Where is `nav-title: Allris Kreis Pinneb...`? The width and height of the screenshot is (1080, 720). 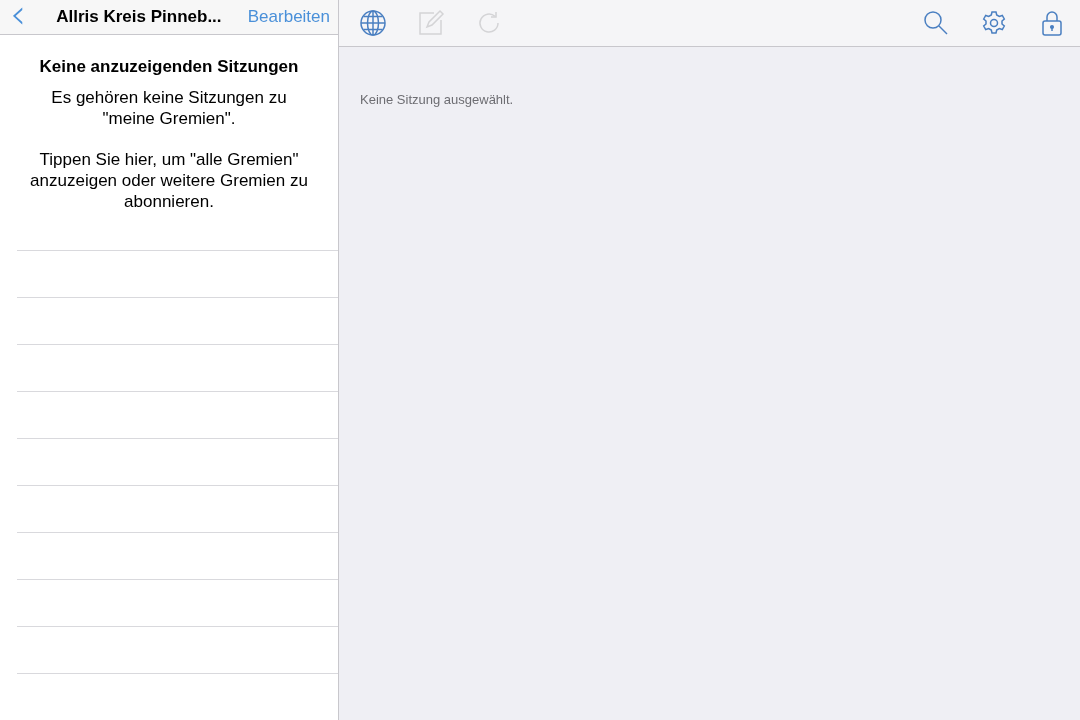
nav-title: Allris Kreis Pinneb... is located at coordinates (139, 17).